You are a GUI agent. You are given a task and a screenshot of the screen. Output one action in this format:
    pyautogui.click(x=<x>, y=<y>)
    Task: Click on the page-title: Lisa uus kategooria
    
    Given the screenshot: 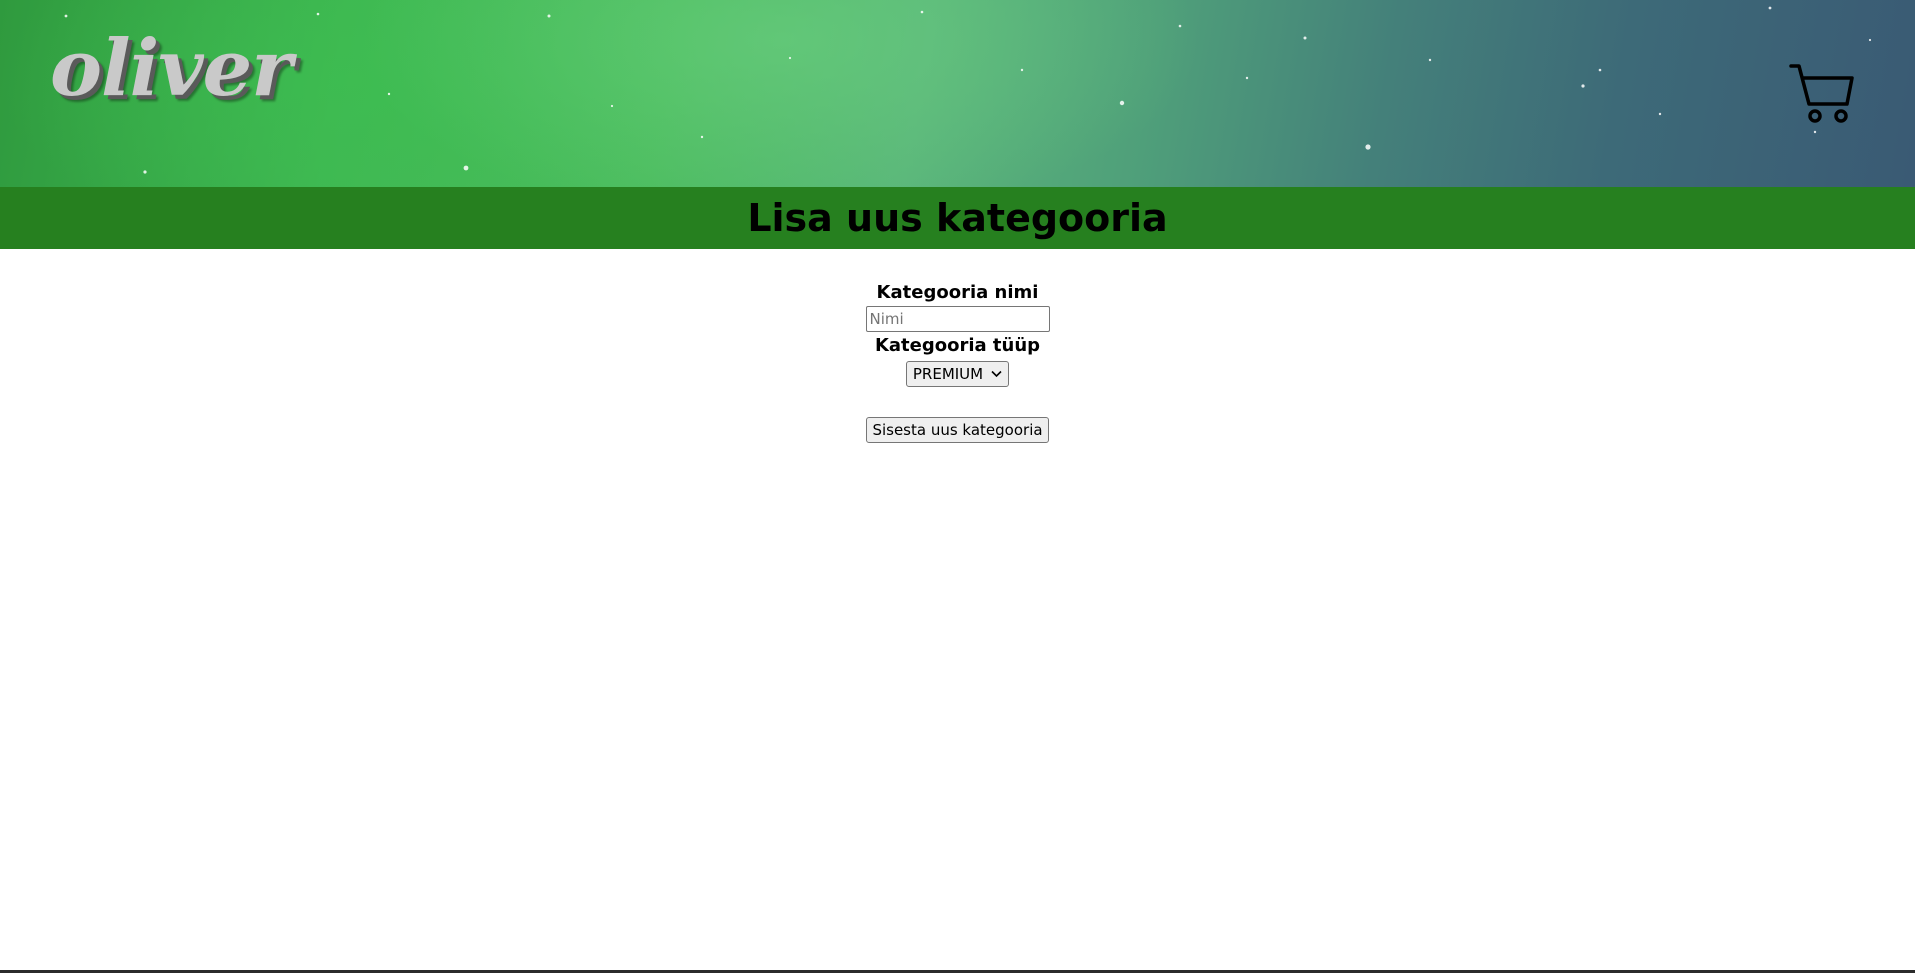 What is the action you would take?
    pyautogui.click(x=957, y=218)
    